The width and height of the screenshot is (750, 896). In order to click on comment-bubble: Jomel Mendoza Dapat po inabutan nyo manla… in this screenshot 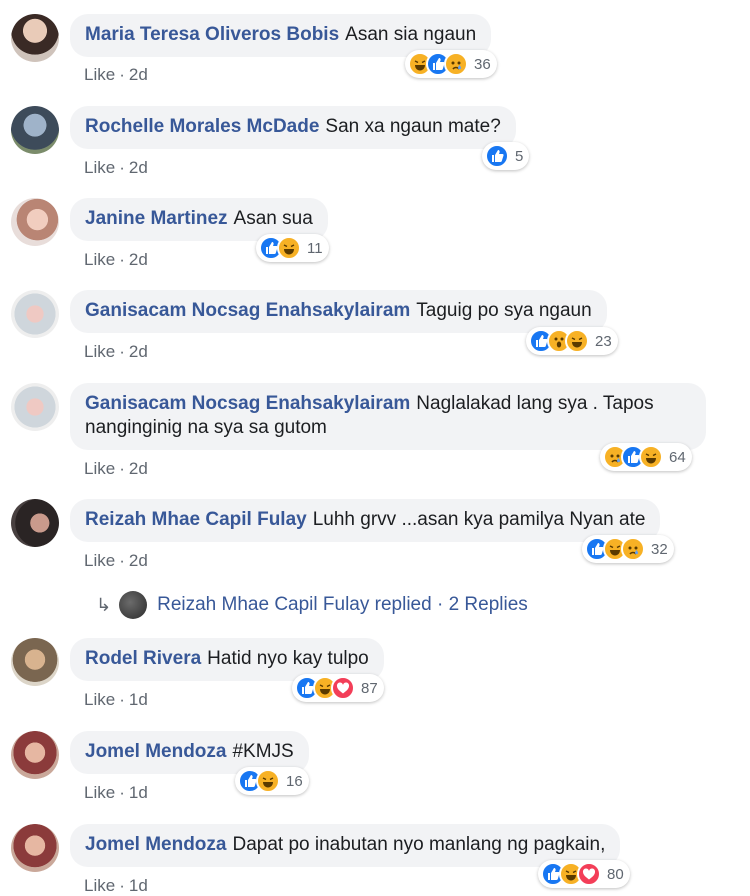, I will do `click(345, 845)`.